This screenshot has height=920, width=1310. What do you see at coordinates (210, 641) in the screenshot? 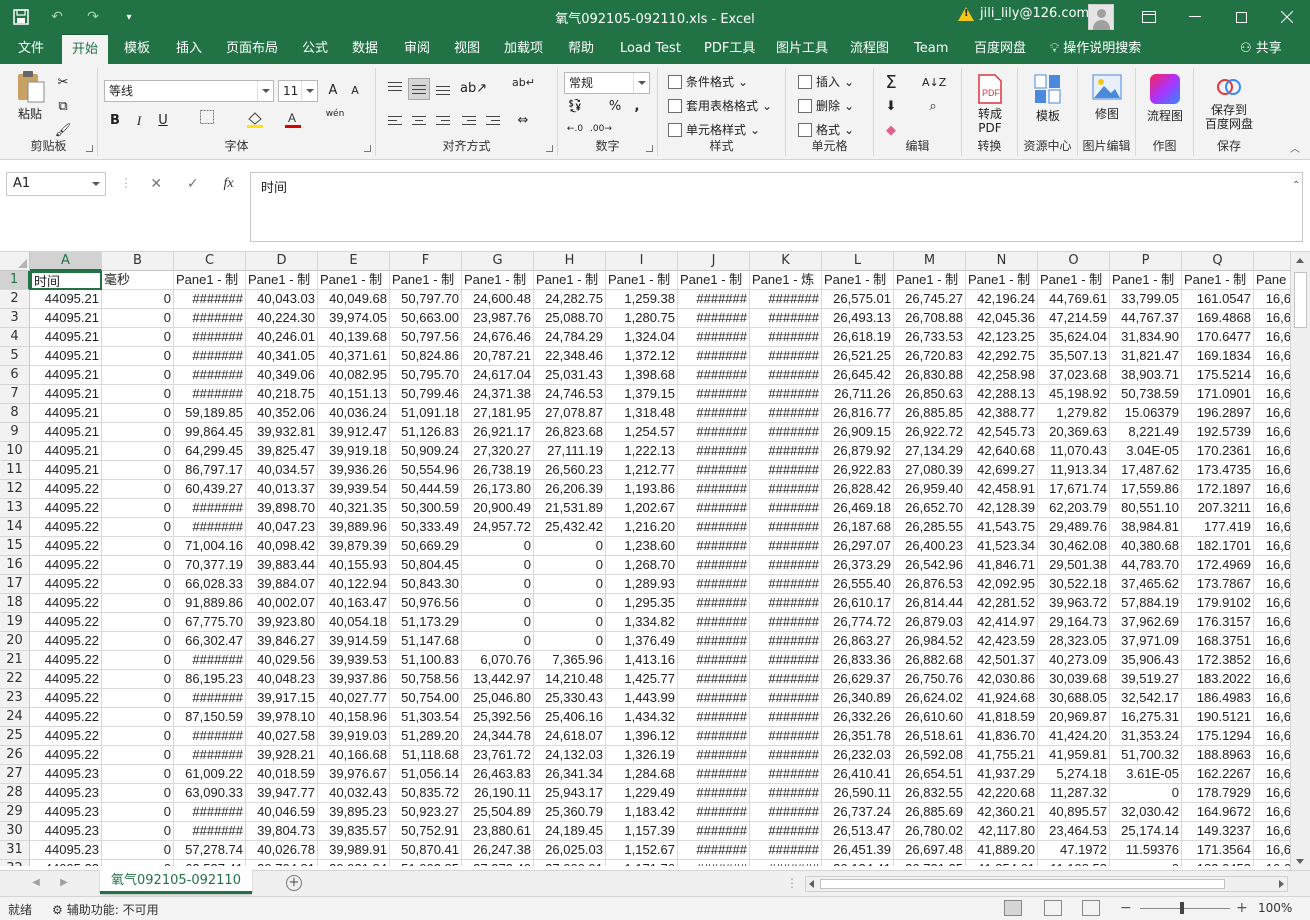
I see `table-cell: 66,302.47` at bounding box center [210, 641].